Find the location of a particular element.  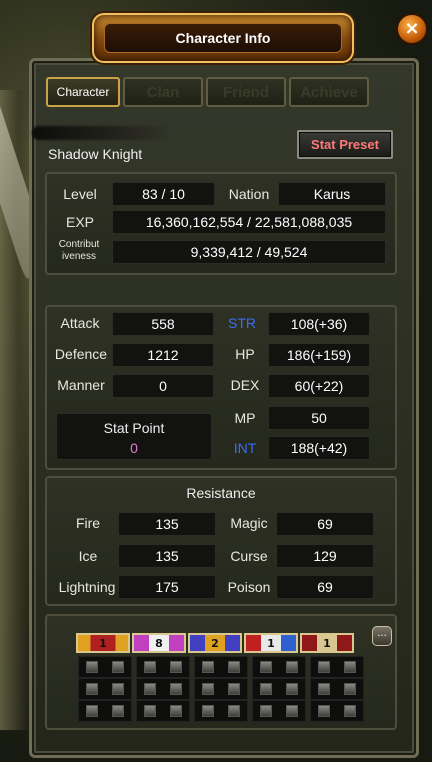

hp-label: HP is located at coordinates (245, 354).